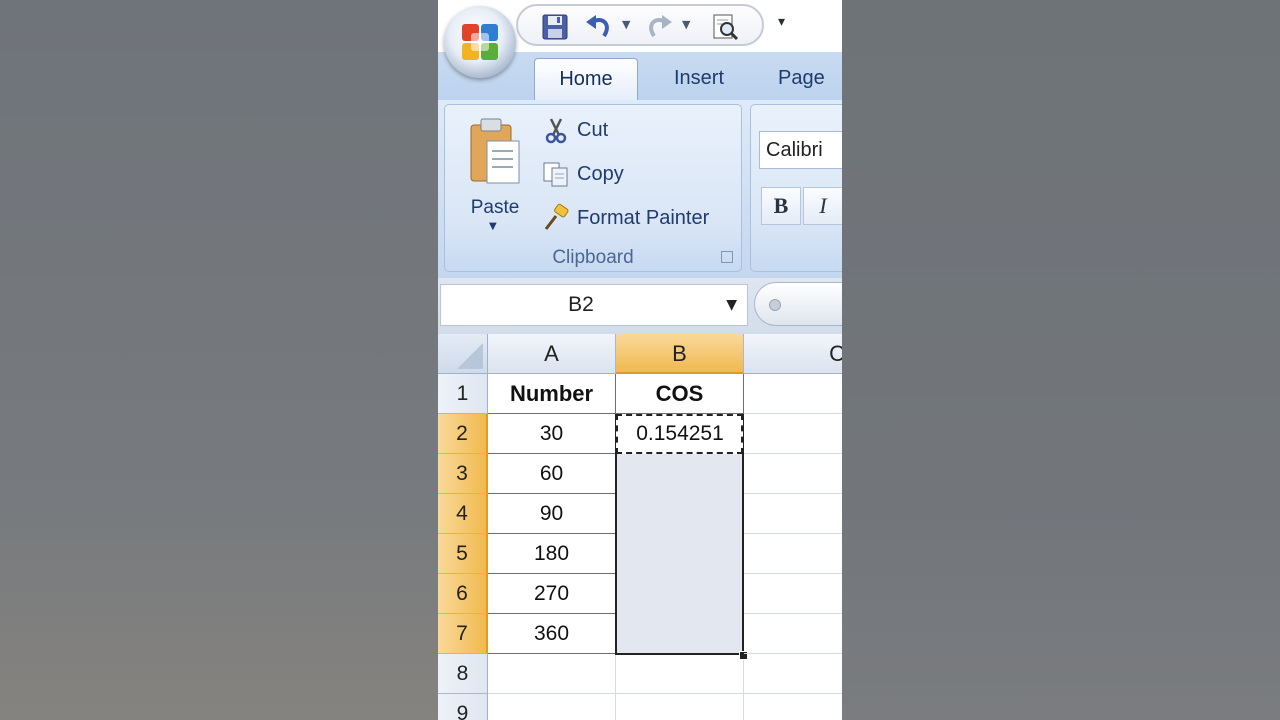  I want to click on tab-insert: Insert, so click(699, 79).